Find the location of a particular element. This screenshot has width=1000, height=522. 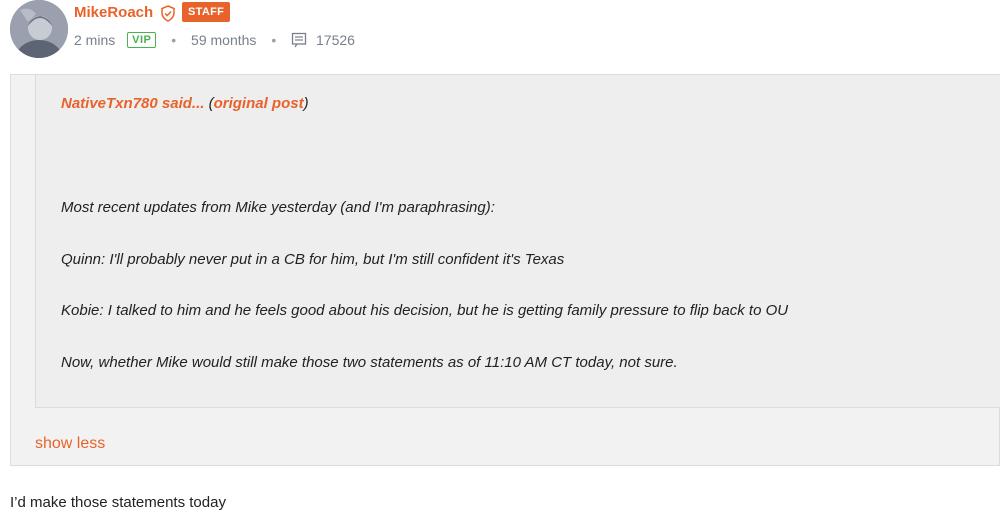

quote-attribution: NativeTxn780 said... (original post) is located at coordinates (185, 103).